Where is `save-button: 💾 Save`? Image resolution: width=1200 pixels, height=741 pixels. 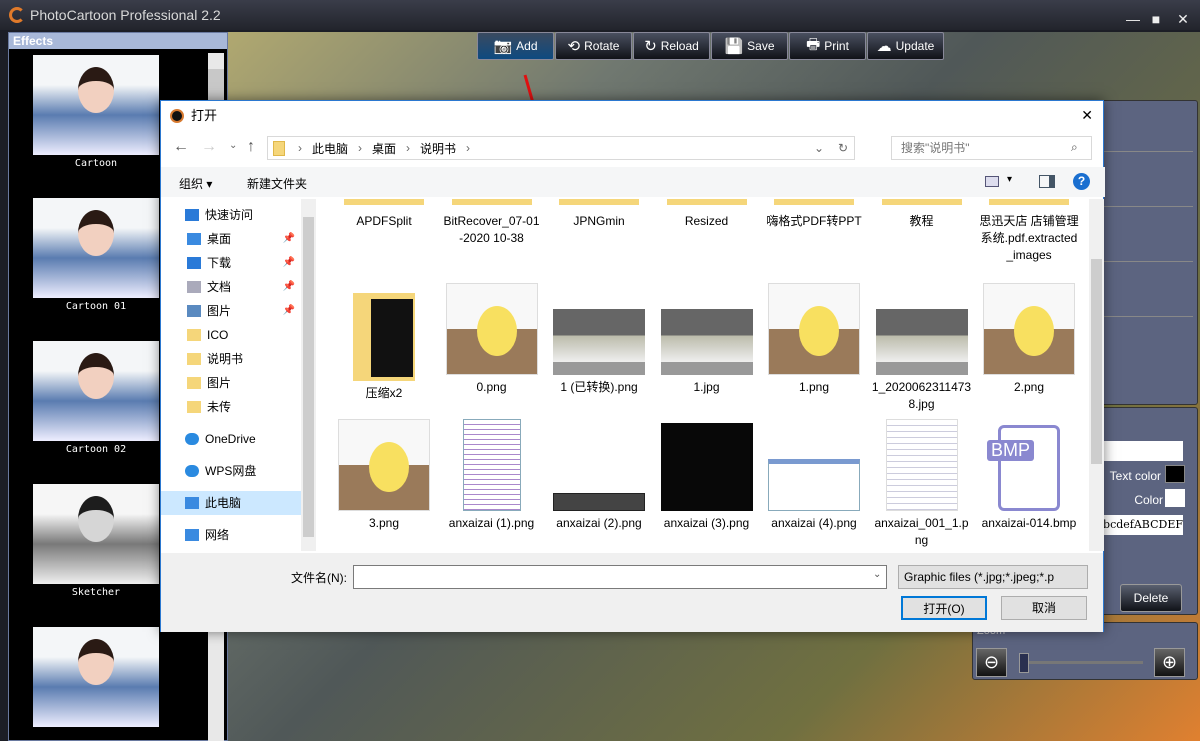 save-button: 💾 Save is located at coordinates (749, 46).